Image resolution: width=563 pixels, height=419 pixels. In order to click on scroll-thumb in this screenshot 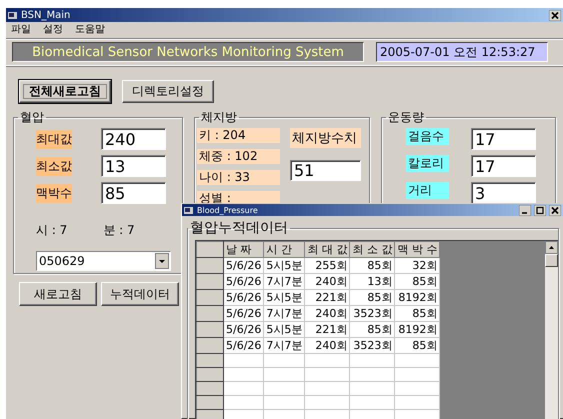, I will do `click(551, 260)`.